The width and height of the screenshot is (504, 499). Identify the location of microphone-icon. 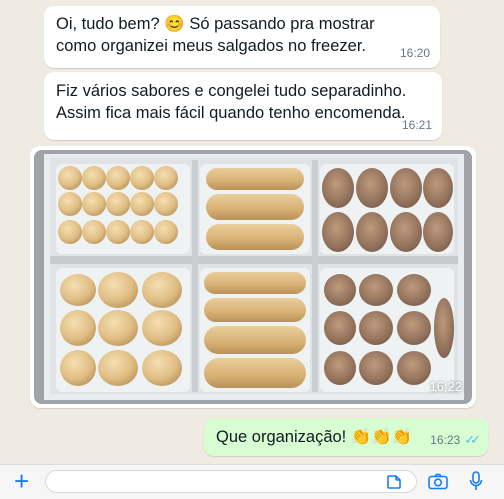
(476, 481).